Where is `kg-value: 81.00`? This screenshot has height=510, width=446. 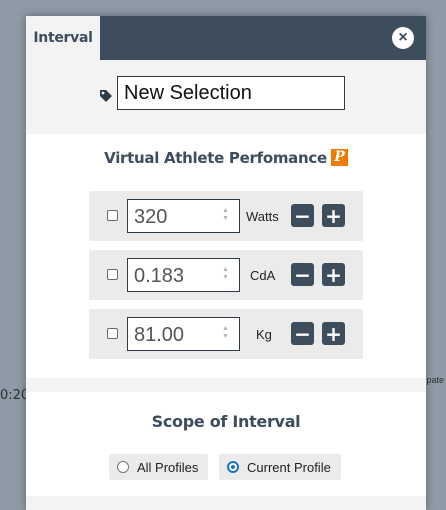 kg-value: 81.00 is located at coordinates (159, 335).